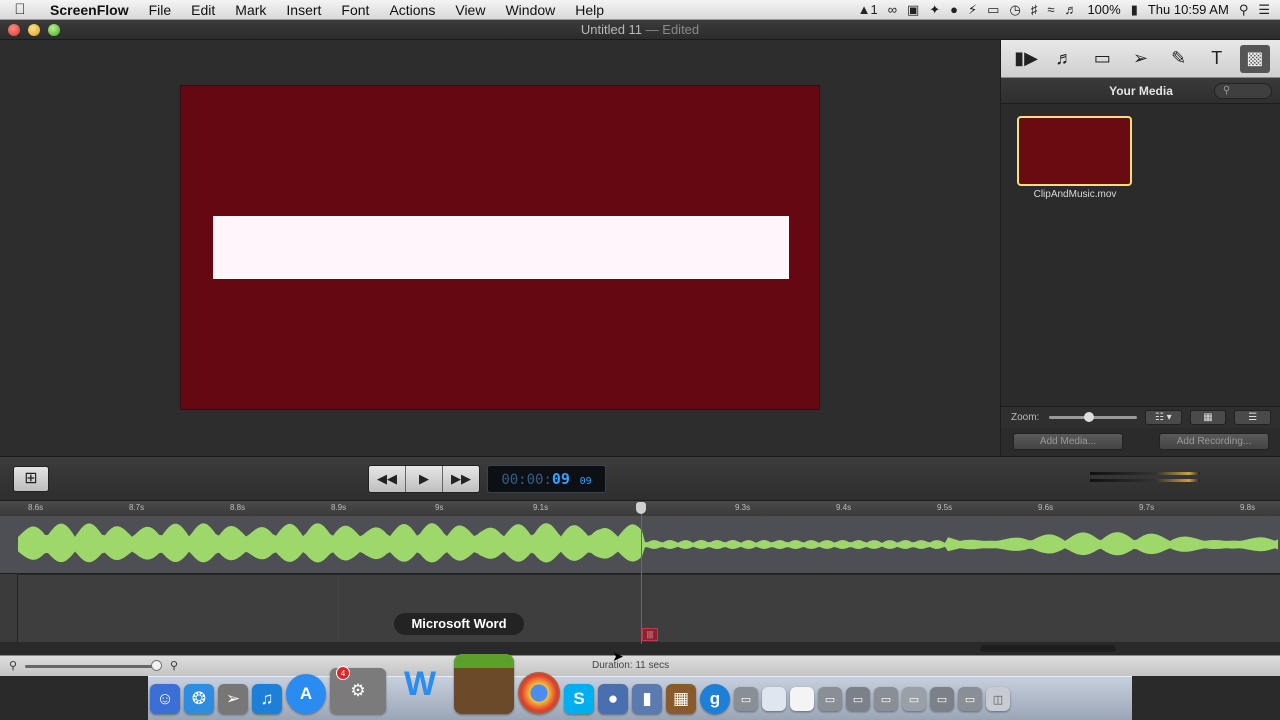 The image size is (1280, 720). Describe the element at coordinates (484, 684) in the screenshot. I see `minecraft-icon` at that location.